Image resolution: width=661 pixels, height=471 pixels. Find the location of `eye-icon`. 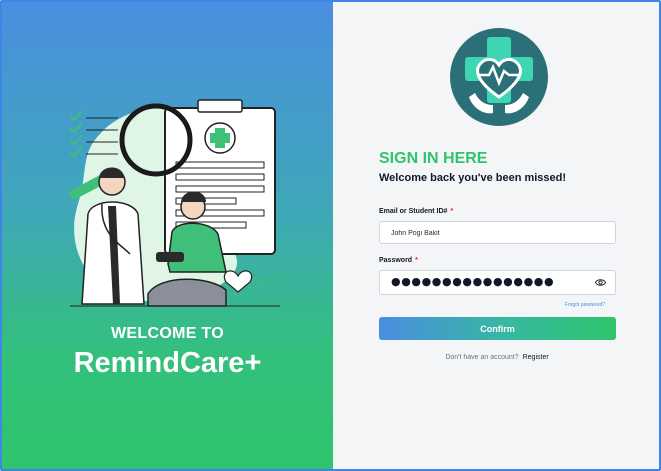

eye-icon is located at coordinates (600, 282).